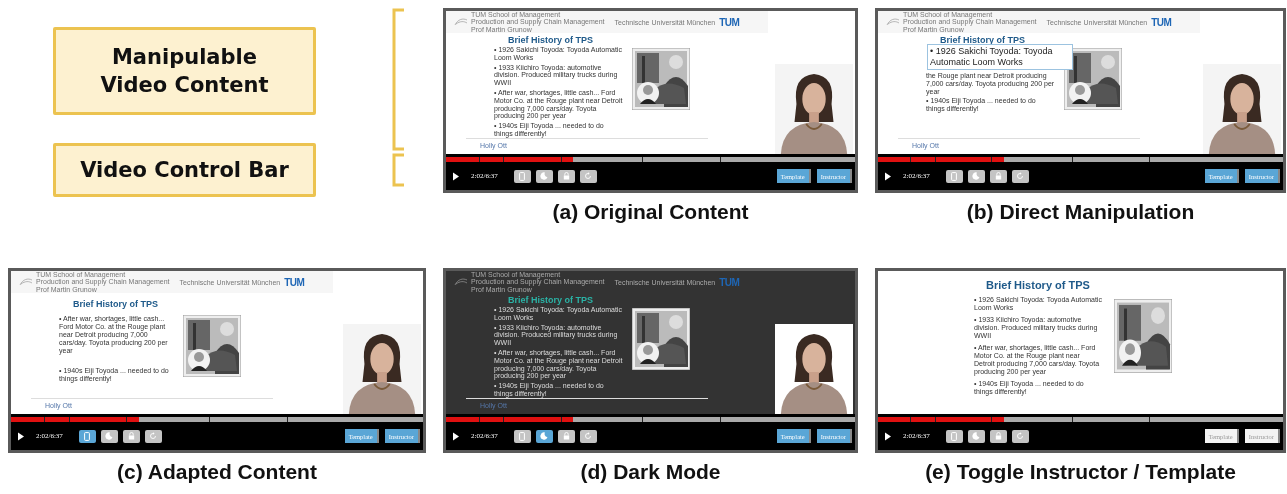  What do you see at coordinates (184, 170) in the screenshot?
I see `legend-box: Video Control Bar` at bounding box center [184, 170].